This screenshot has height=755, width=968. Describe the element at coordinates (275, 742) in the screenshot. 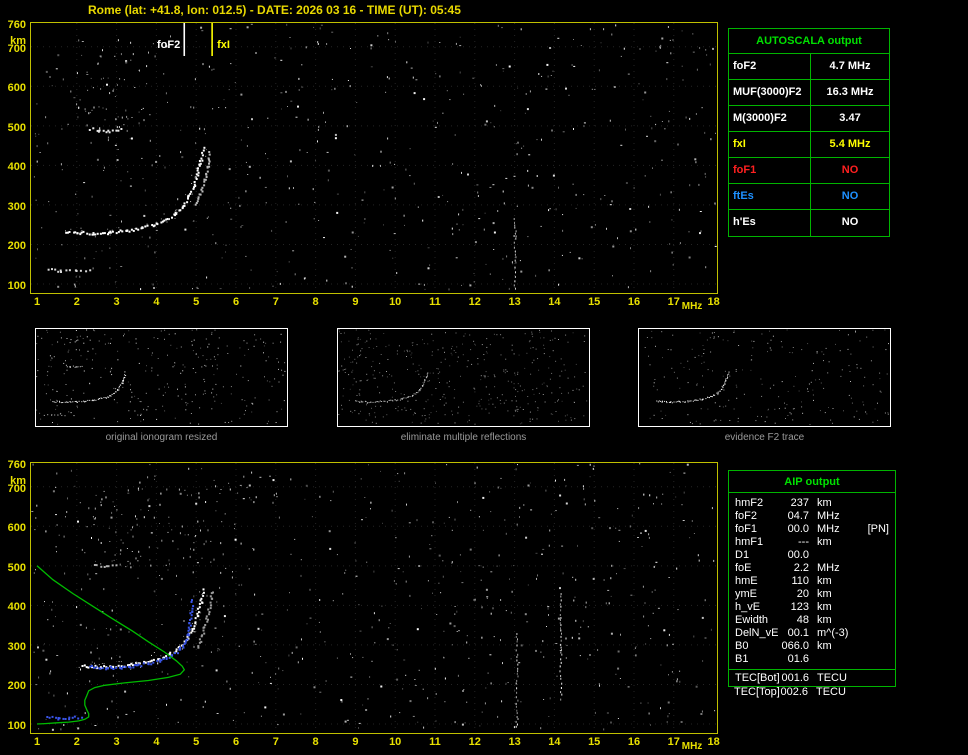

I see `x-tick-label: 7` at that location.